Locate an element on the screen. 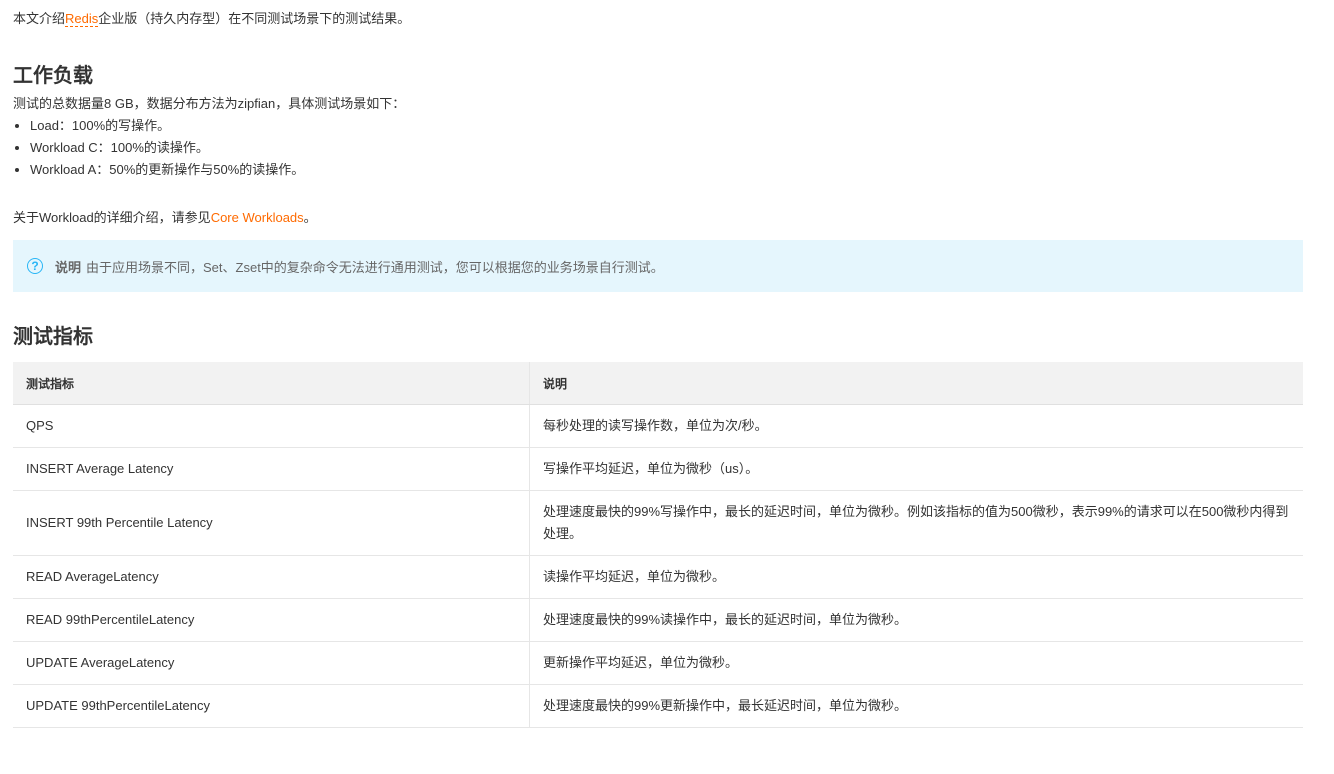  table-row: INSERT Average Latency 写操作平均延迟，单位为微秒（us）。 is located at coordinates (658, 469).